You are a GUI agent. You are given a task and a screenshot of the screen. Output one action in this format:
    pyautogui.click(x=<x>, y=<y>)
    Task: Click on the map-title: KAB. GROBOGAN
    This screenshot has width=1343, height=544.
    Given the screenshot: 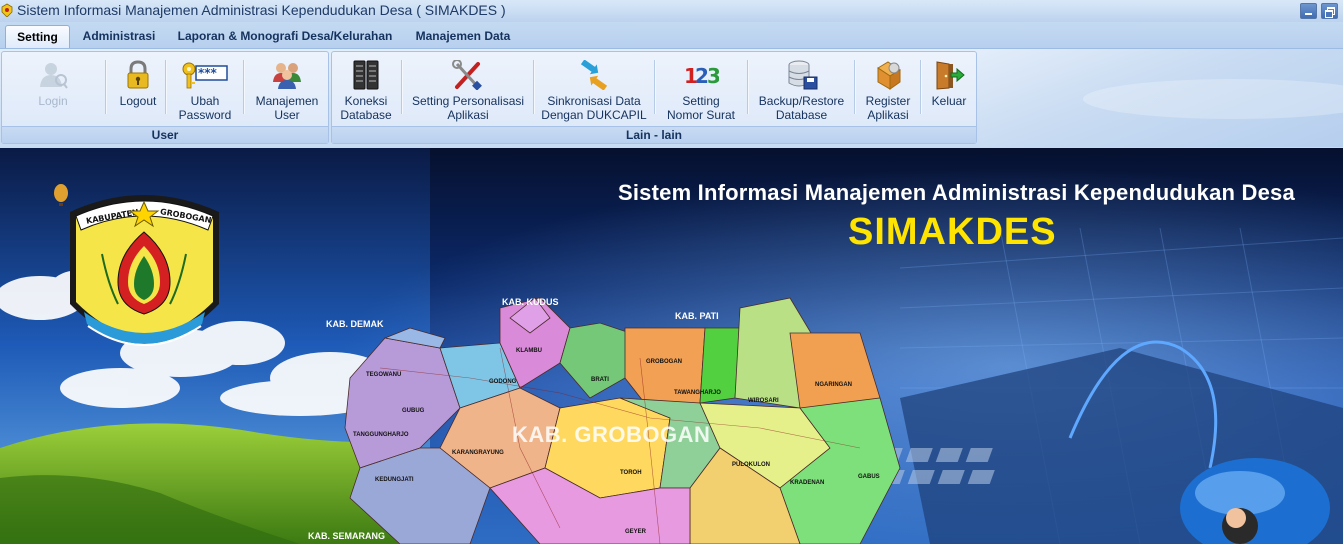 What is the action you would take?
    pyautogui.click(x=611, y=434)
    